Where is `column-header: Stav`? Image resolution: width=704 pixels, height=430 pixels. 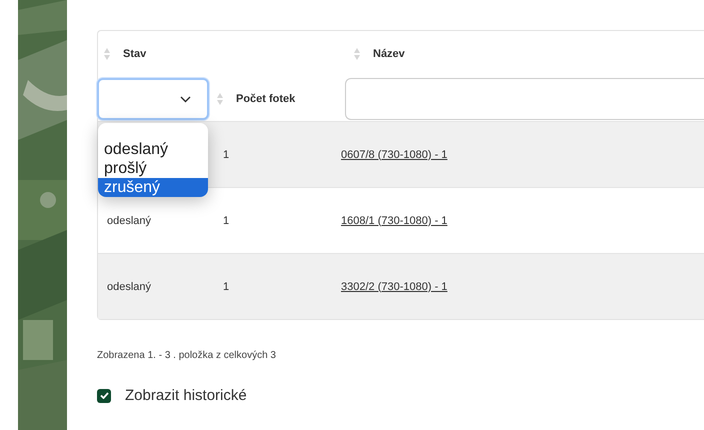
column-header: Stav is located at coordinates (134, 54).